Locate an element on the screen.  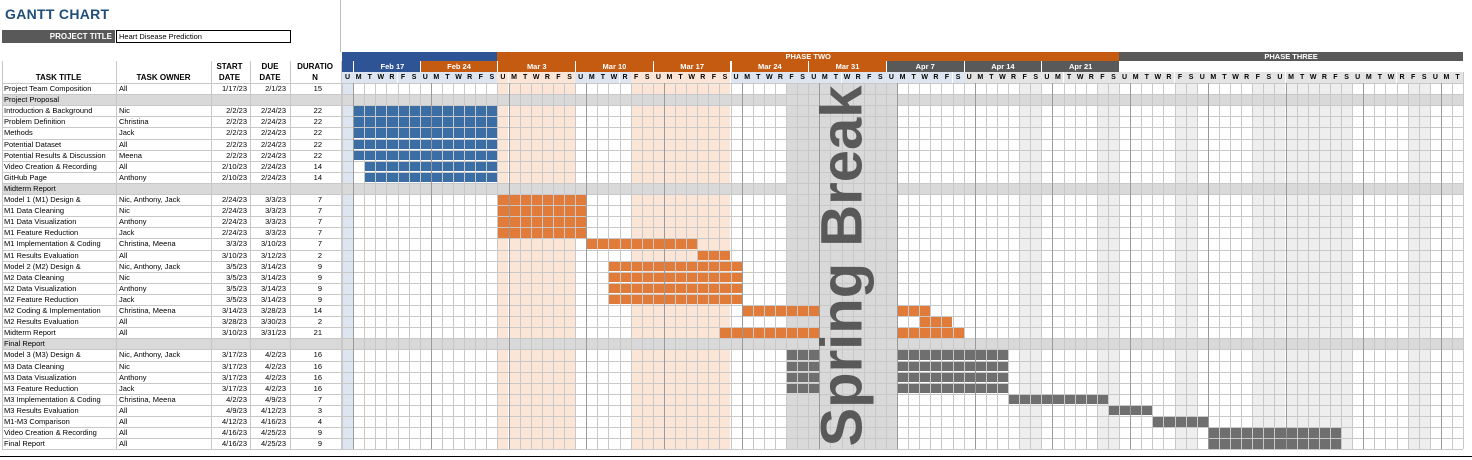
row-duration: 22 is located at coordinates (317, 122).